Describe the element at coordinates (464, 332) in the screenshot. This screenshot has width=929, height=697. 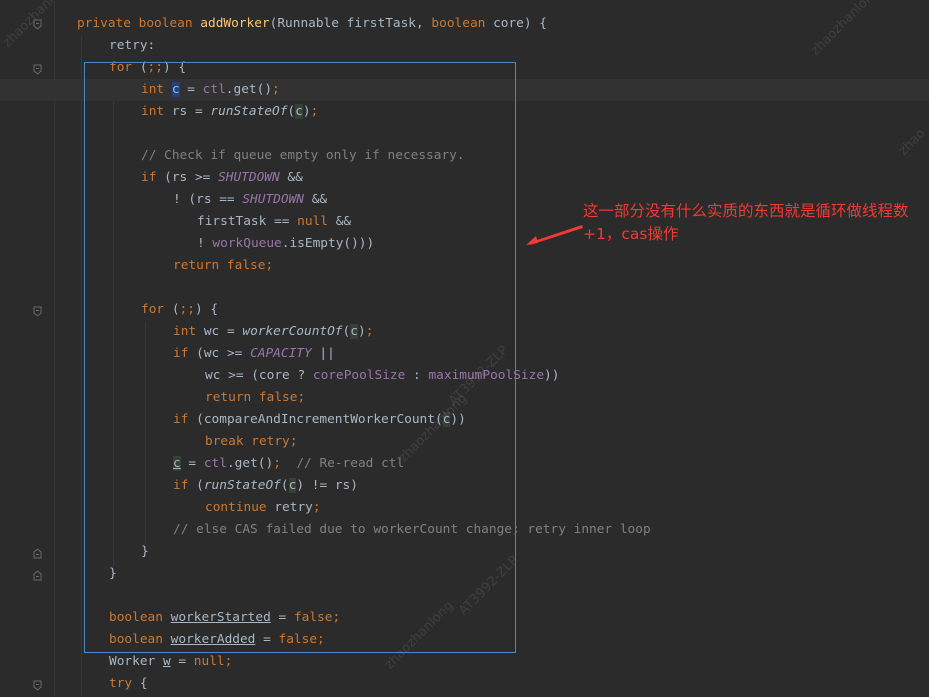
I see `code-line: int wc = workerCountOf(c);` at that location.